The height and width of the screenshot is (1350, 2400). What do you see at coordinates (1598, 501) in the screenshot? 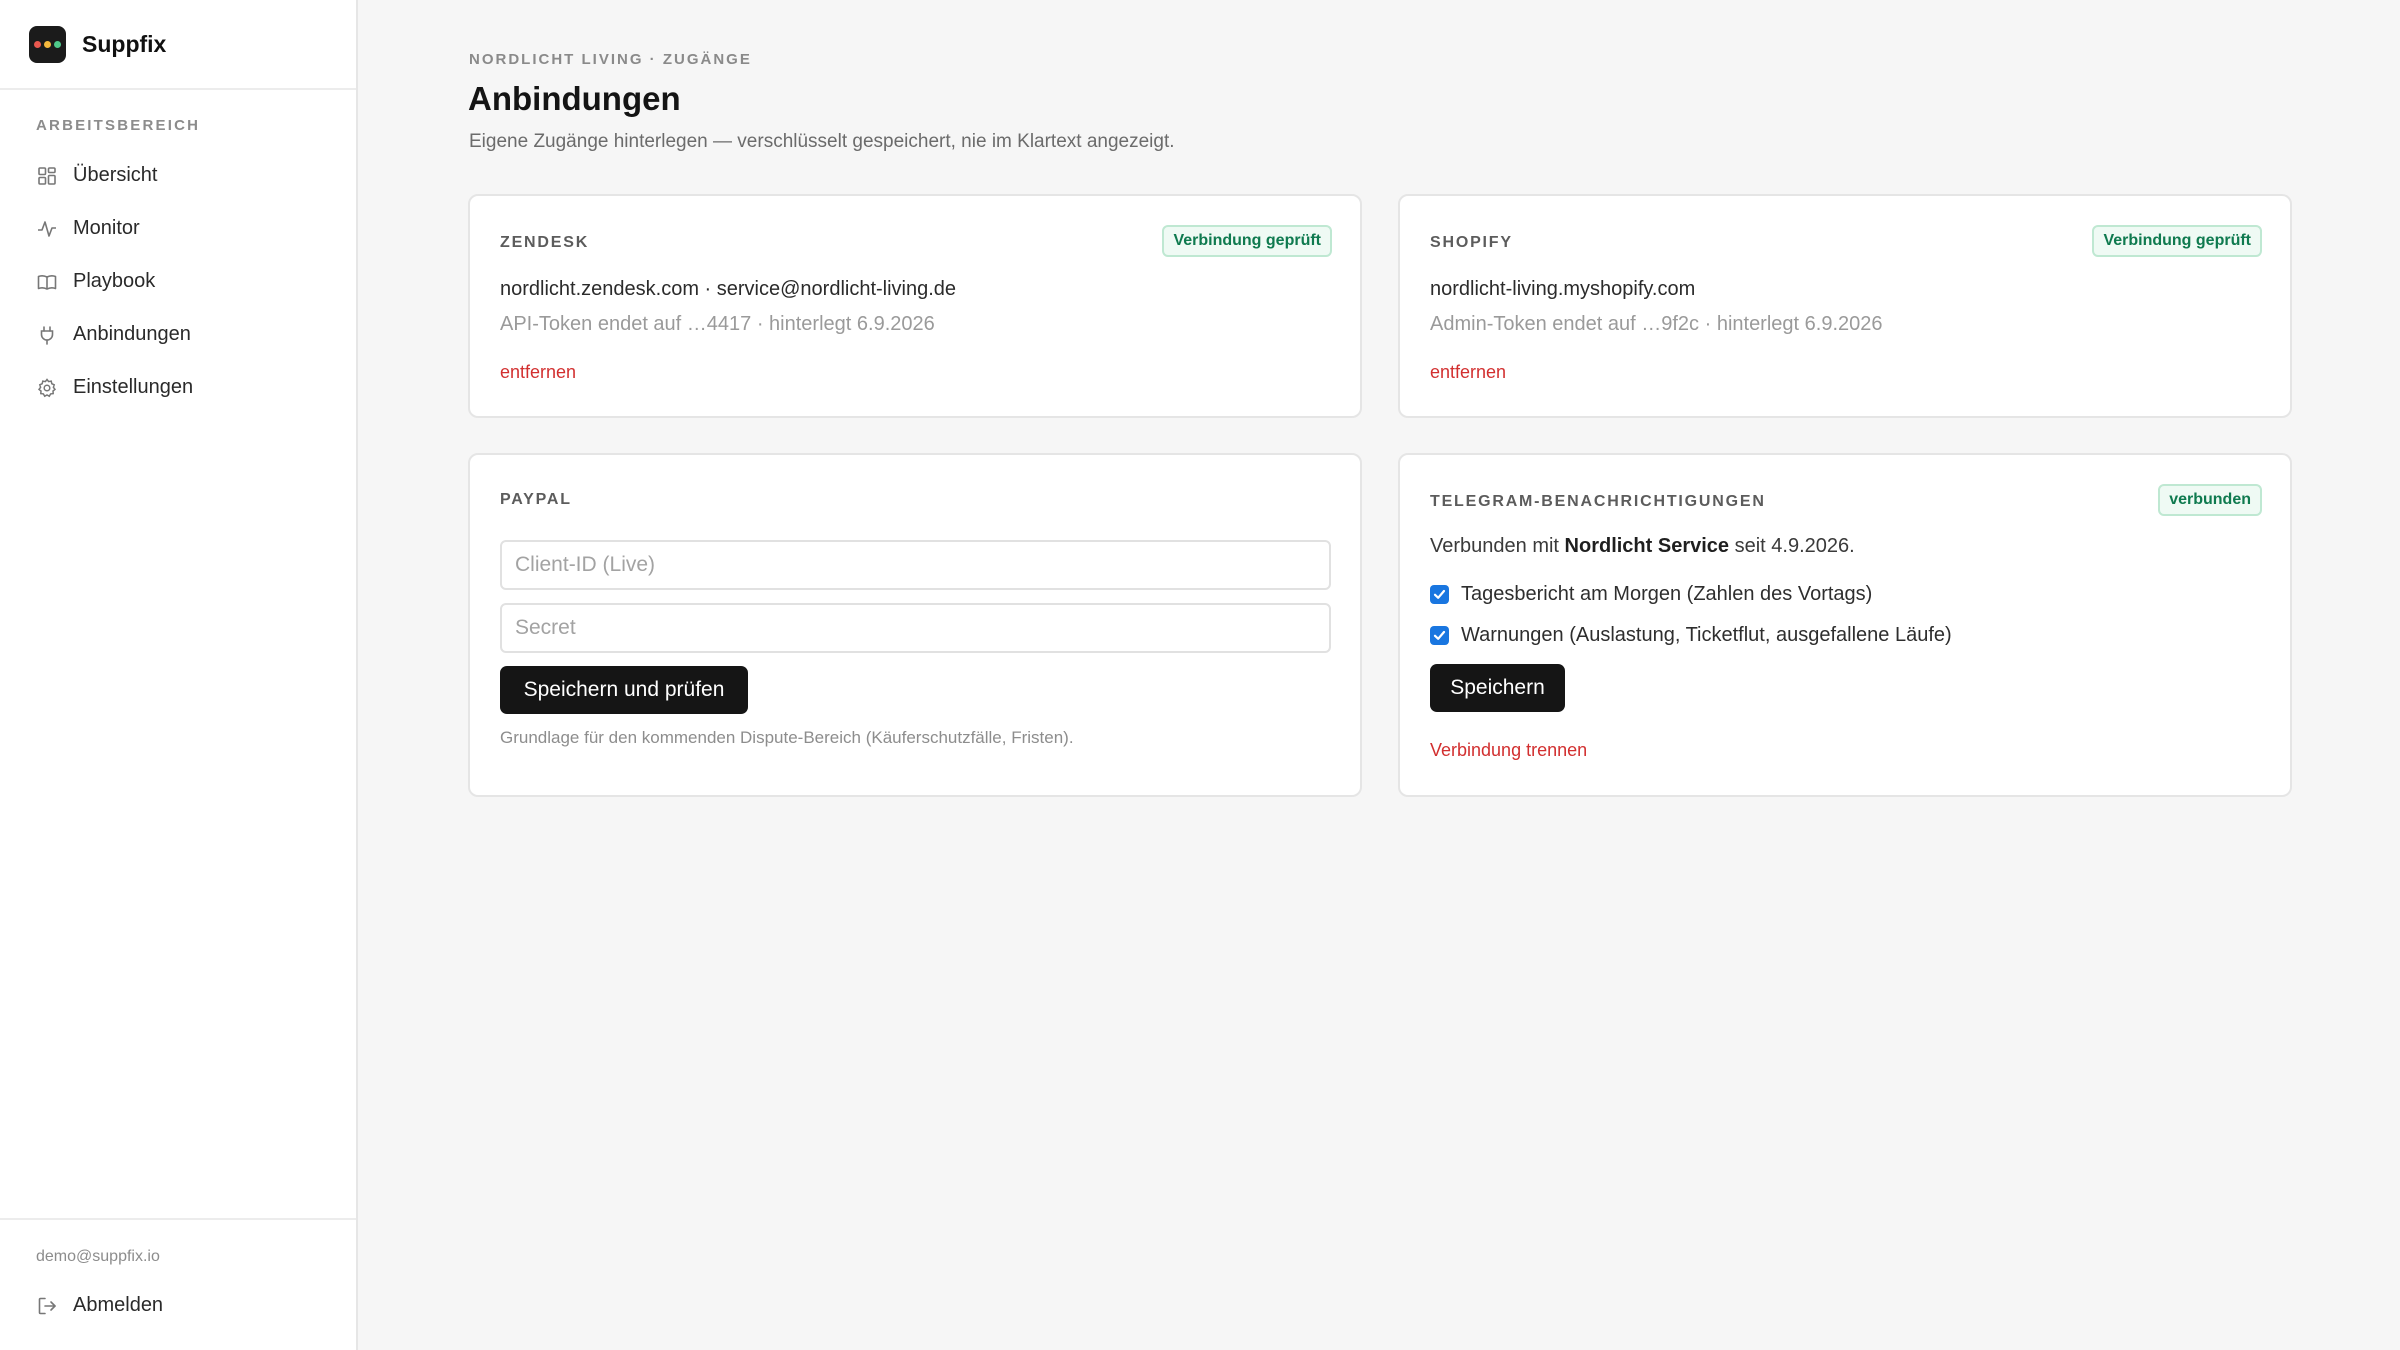
I see `card-title: TELEGRAM-BENACHRICHTIGUNGEN` at bounding box center [1598, 501].